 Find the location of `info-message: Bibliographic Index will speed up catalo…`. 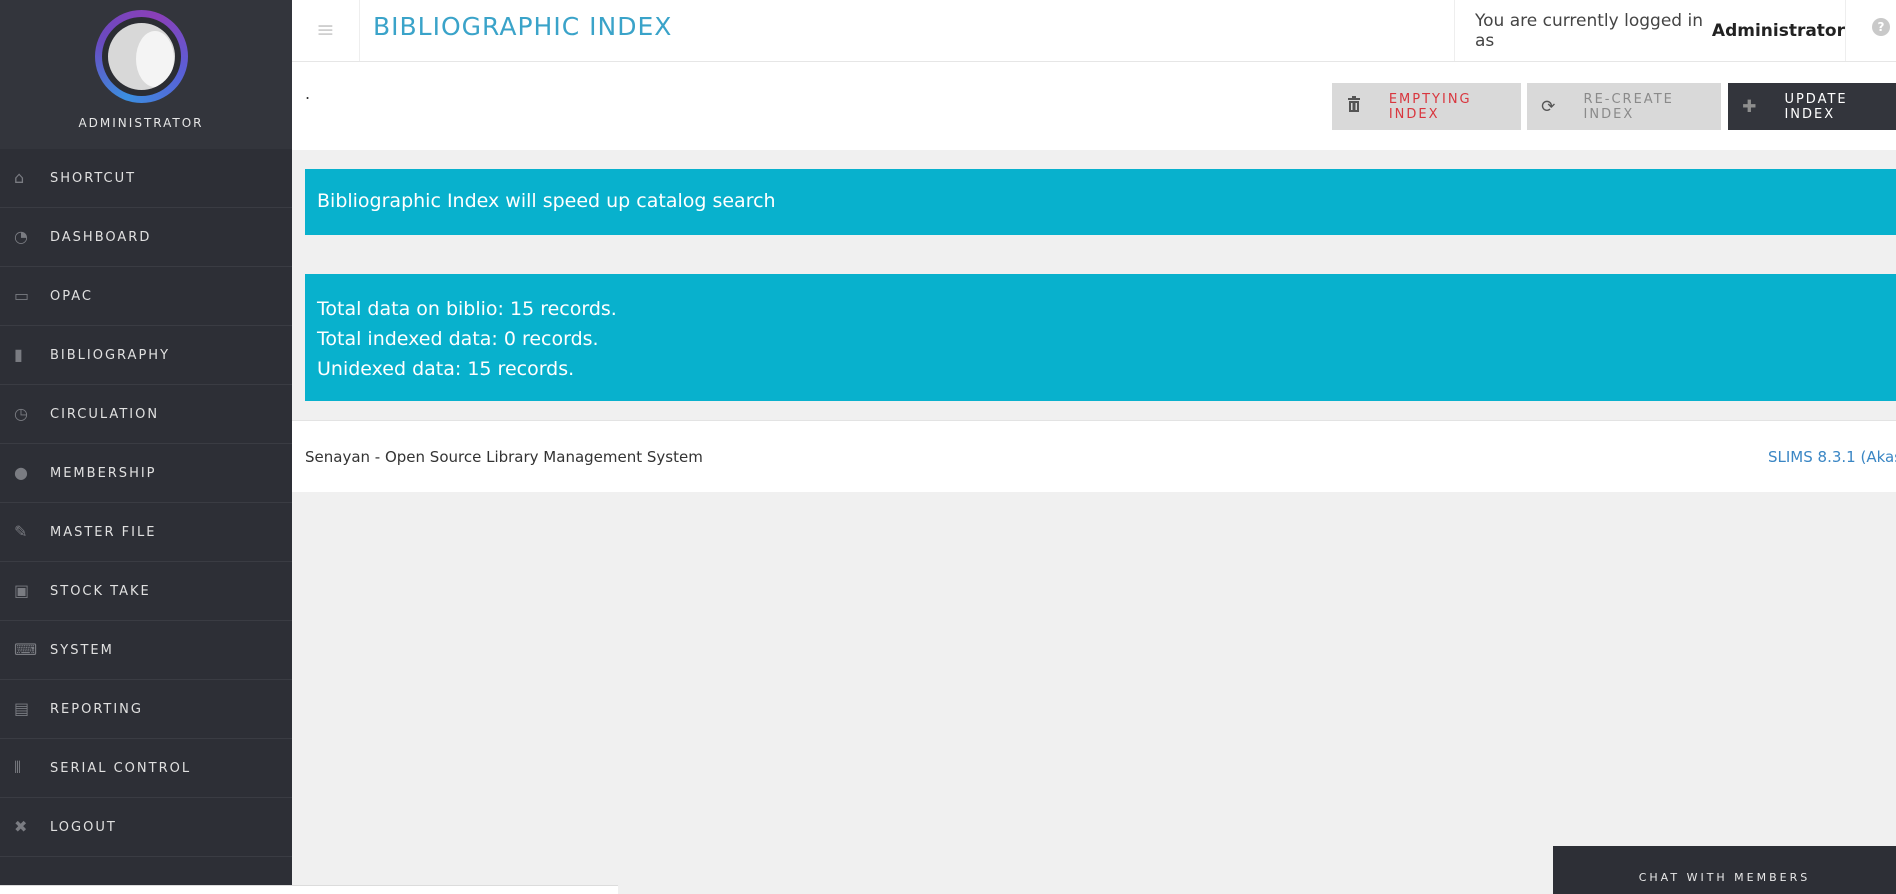

info-message: Bibliographic Index will speed up catalo… is located at coordinates (1100, 202).